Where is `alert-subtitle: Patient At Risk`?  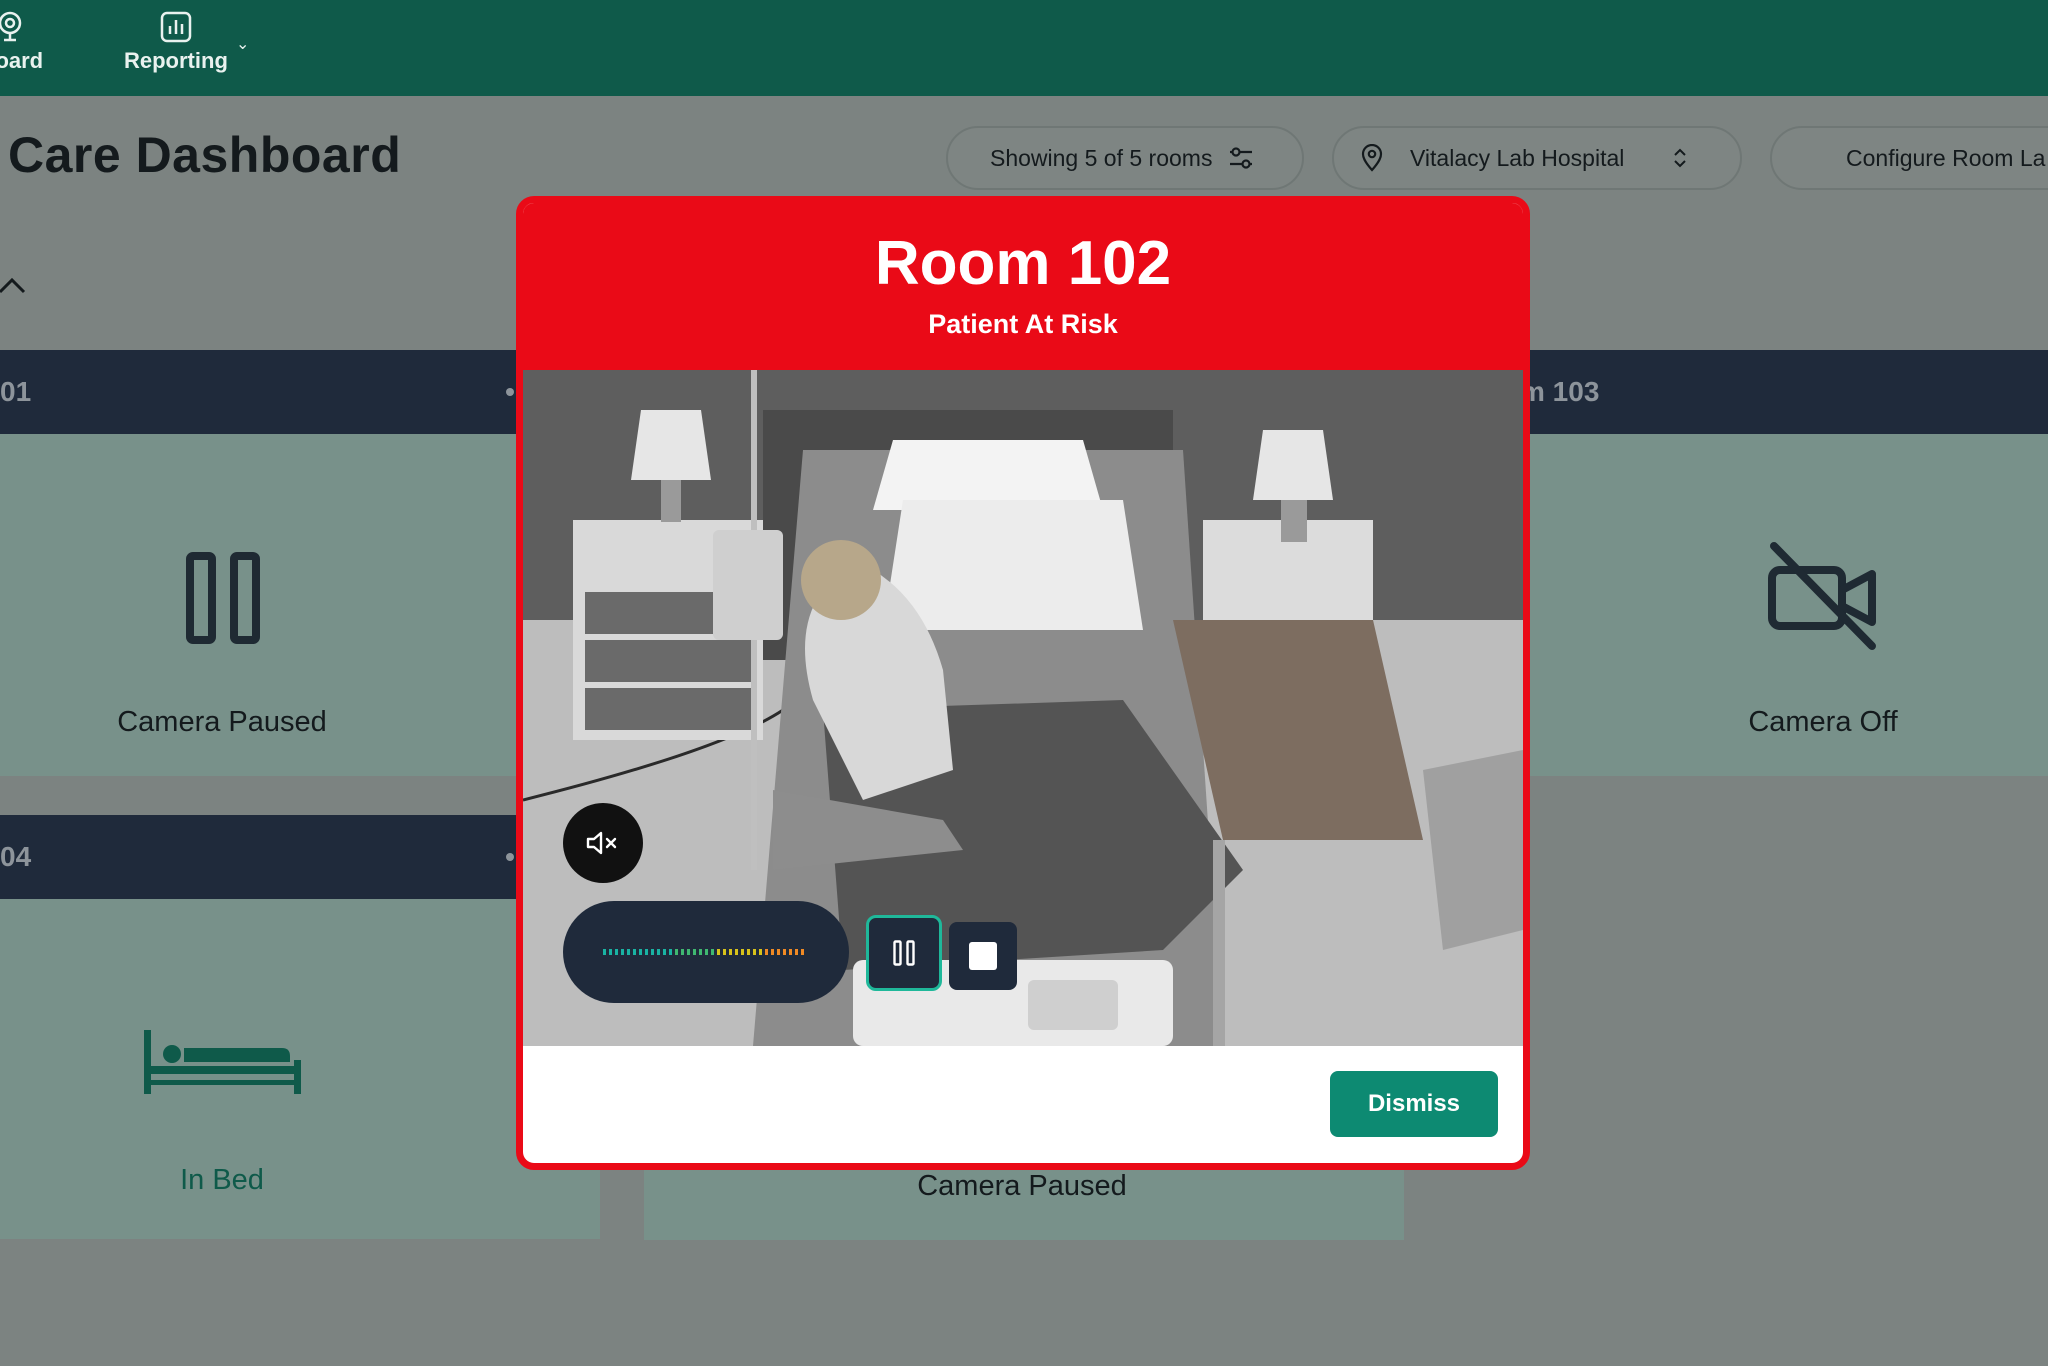
alert-subtitle: Patient At Risk is located at coordinates (1023, 324).